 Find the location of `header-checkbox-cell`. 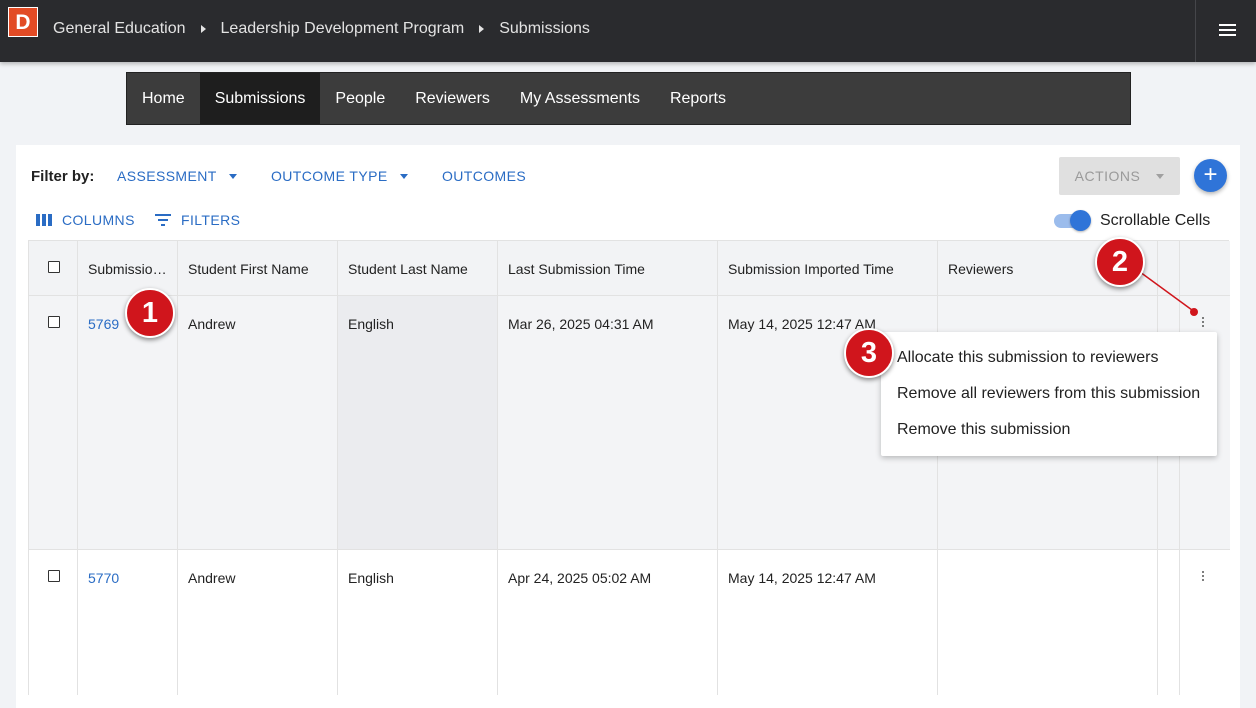

header-checkbox-cell is located at coordinates (53, 268).